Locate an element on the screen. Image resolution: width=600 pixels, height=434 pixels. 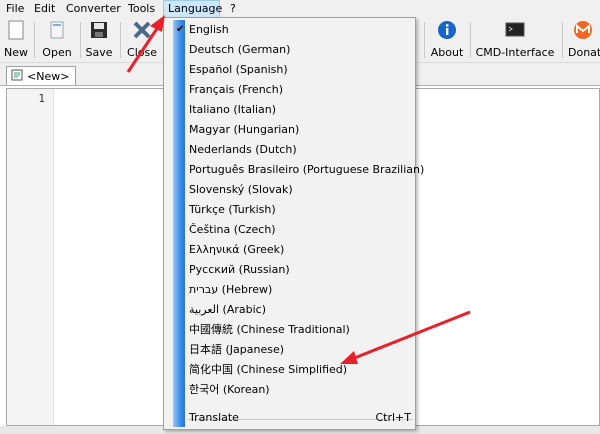
save-disk-icon is located at coordinates (99, 30).